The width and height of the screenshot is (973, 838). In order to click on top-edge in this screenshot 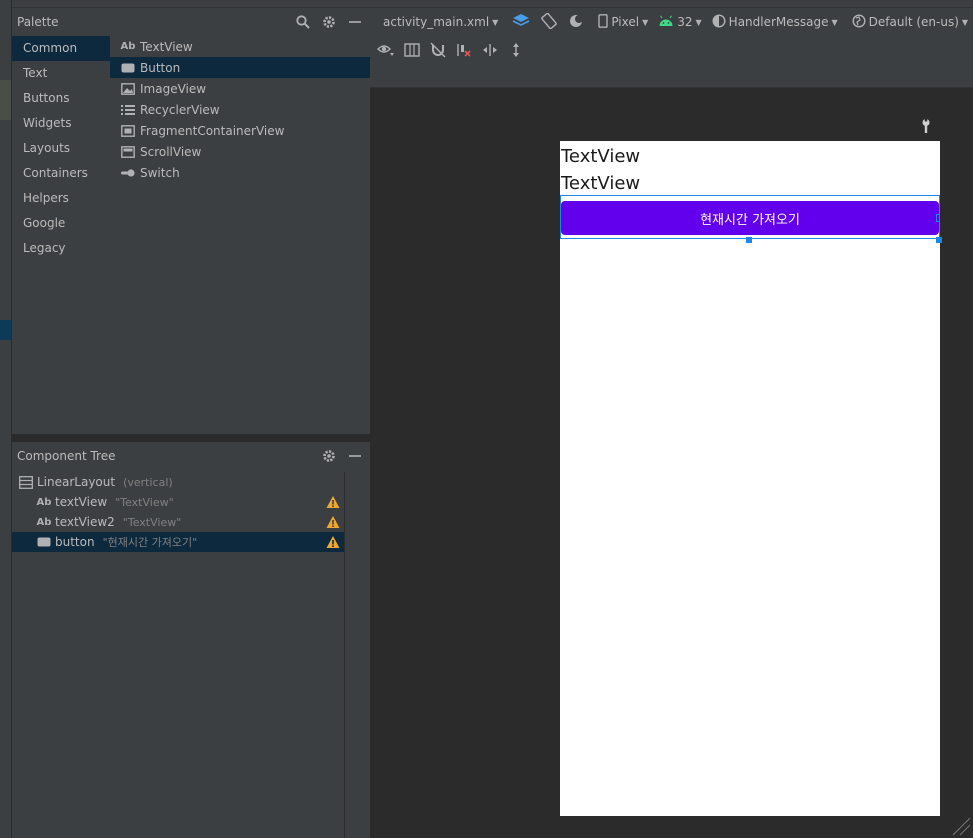, I will do `click(492, 4)`.